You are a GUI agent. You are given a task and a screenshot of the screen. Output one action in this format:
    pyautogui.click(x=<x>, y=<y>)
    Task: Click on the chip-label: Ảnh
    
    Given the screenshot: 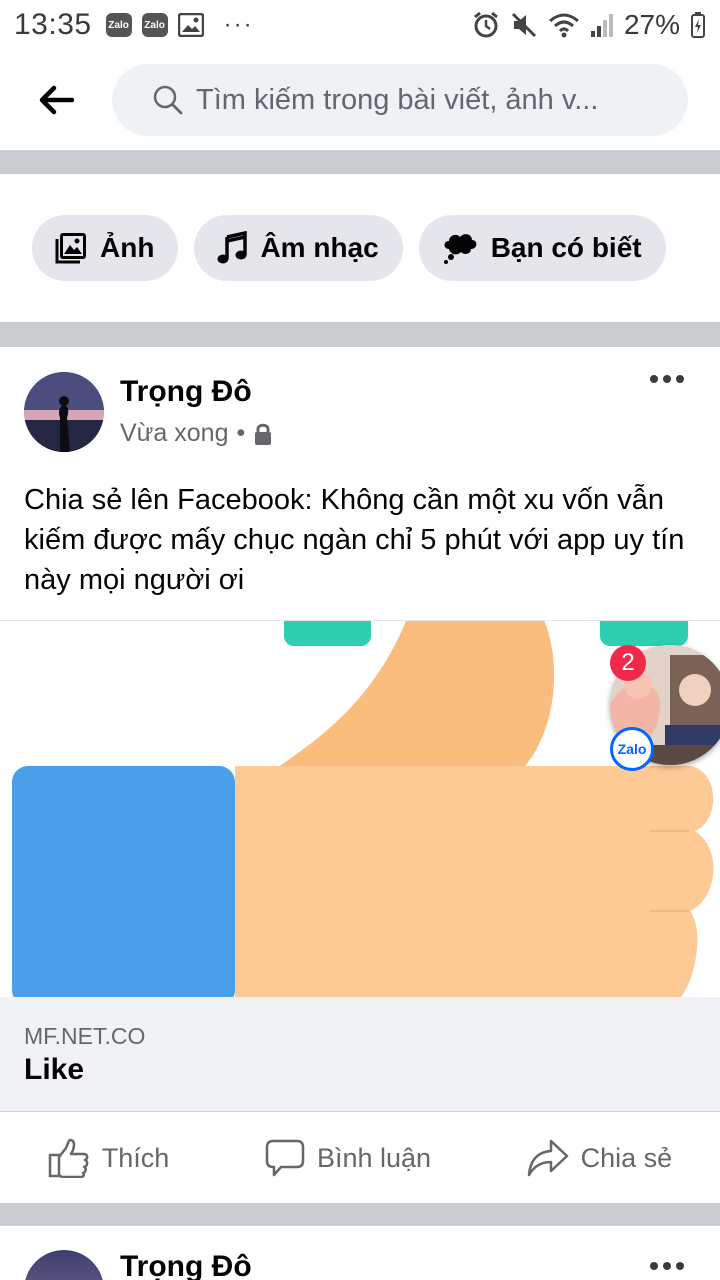 What is the action you would take?
    pyautogui.click(x=127, y=247)
    